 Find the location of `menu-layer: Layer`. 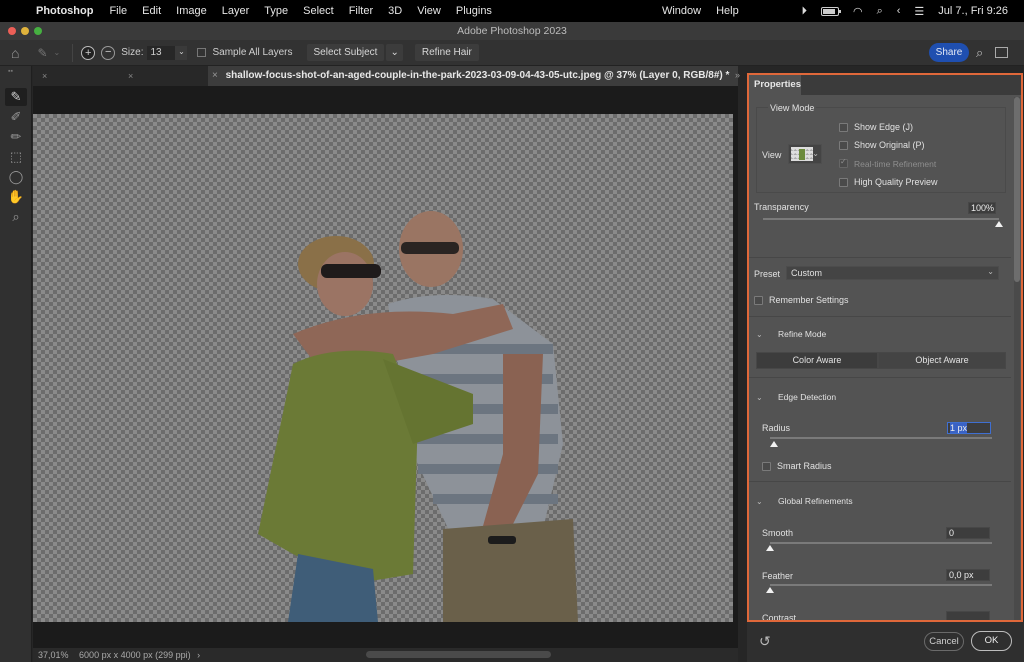

menu-layer: Layer is located at coordinates (236, 11).